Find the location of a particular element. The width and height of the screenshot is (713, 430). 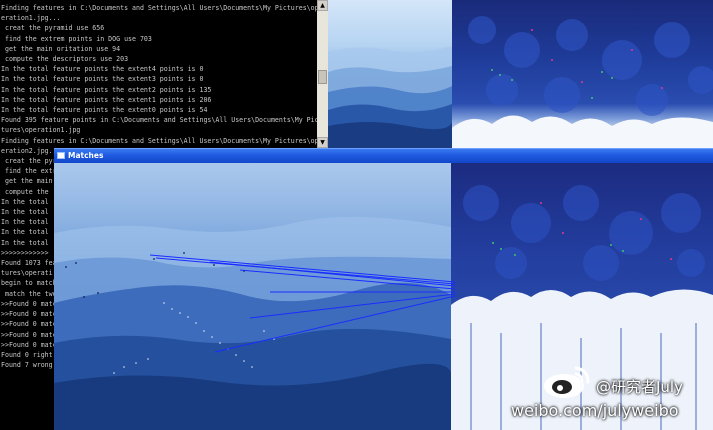

console-line: tures\operation1.jpg is located at coordinates (41, 130).